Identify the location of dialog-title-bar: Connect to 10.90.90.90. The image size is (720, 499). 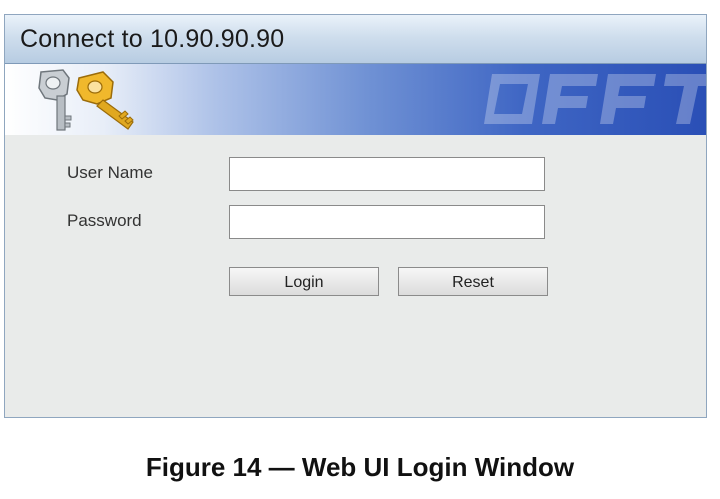
(355, 39).